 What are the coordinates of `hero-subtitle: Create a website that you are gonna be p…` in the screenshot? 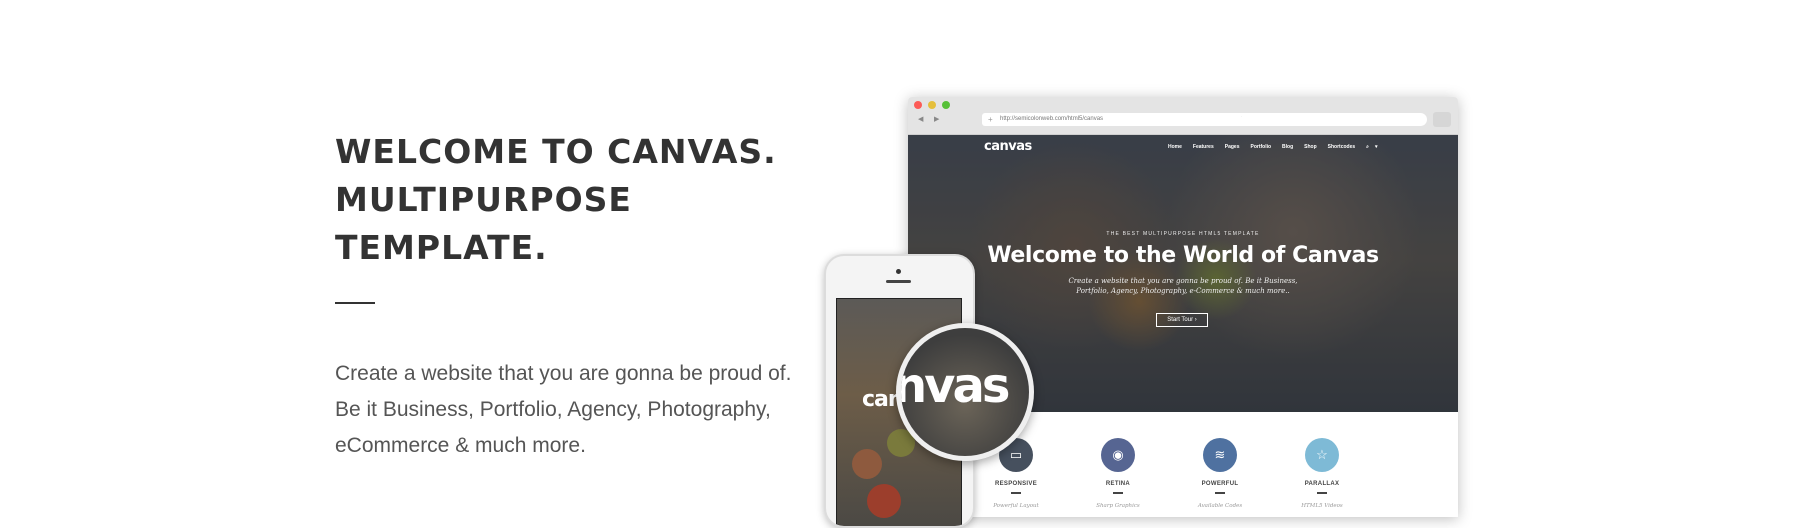 It's located at (1183, 286).